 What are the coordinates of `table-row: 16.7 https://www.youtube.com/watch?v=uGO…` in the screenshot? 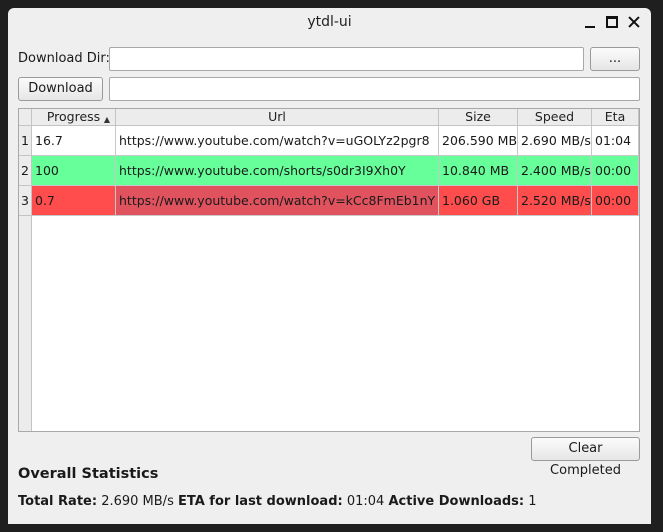 It's located at (335, 141).